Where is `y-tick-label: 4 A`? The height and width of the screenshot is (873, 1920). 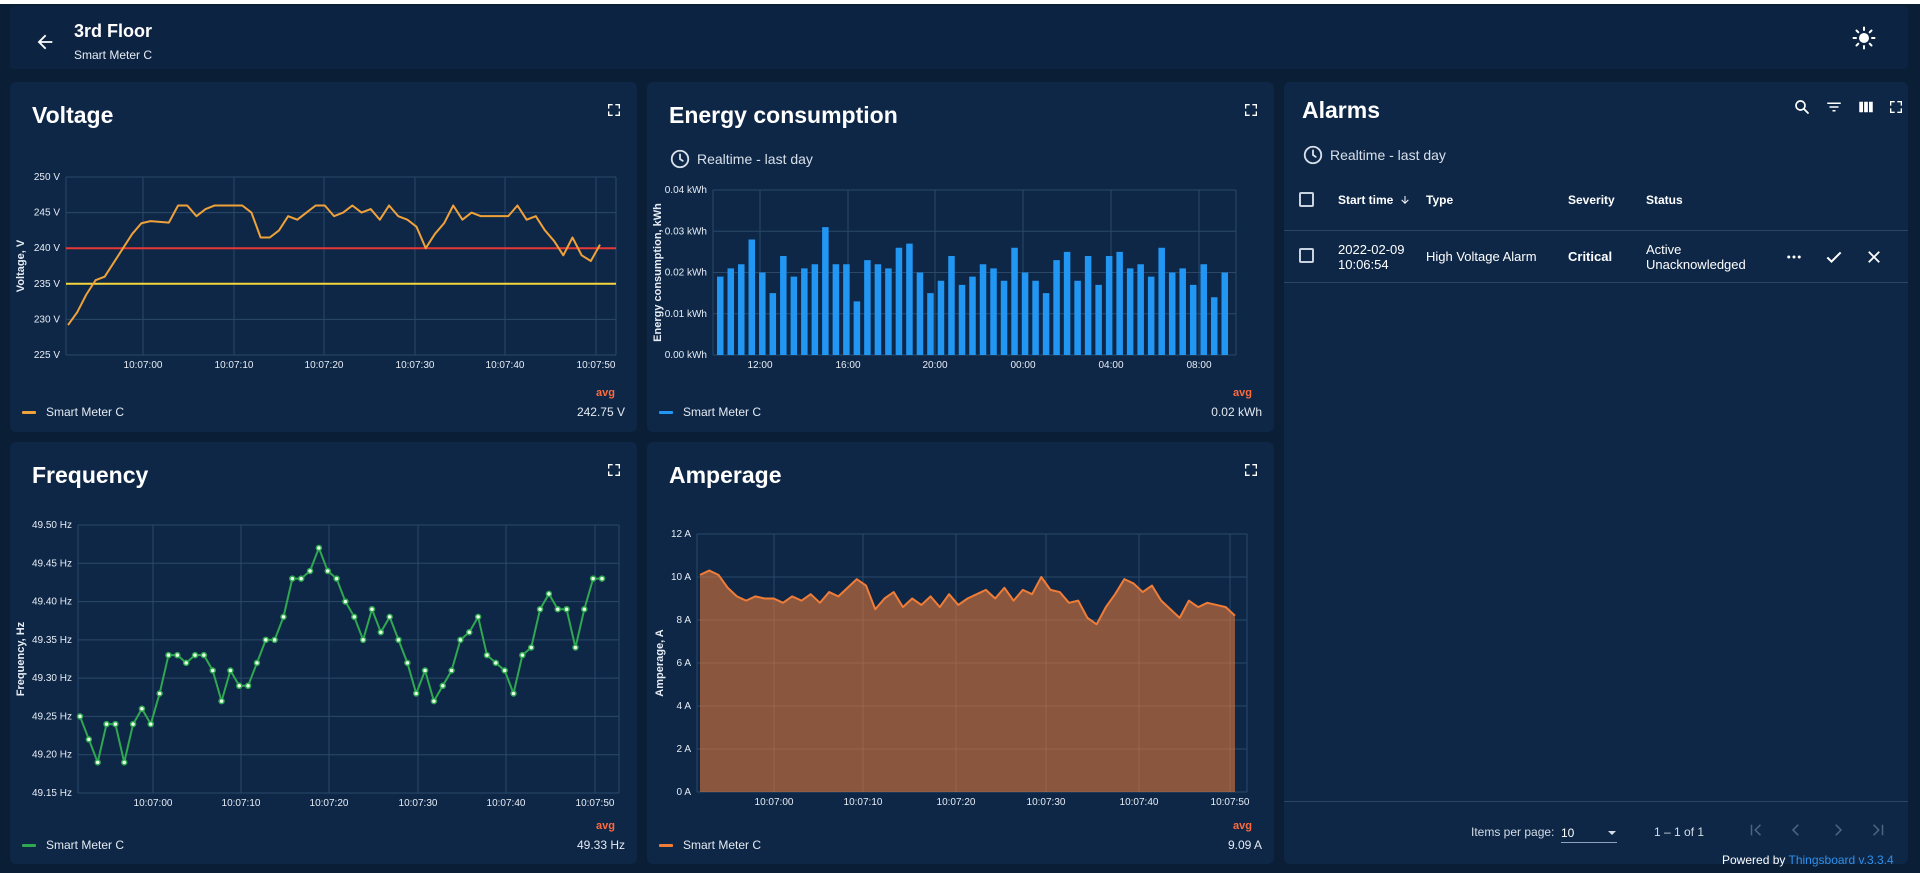
y-tick-label: 4 A is located at coordinates (684, 706).